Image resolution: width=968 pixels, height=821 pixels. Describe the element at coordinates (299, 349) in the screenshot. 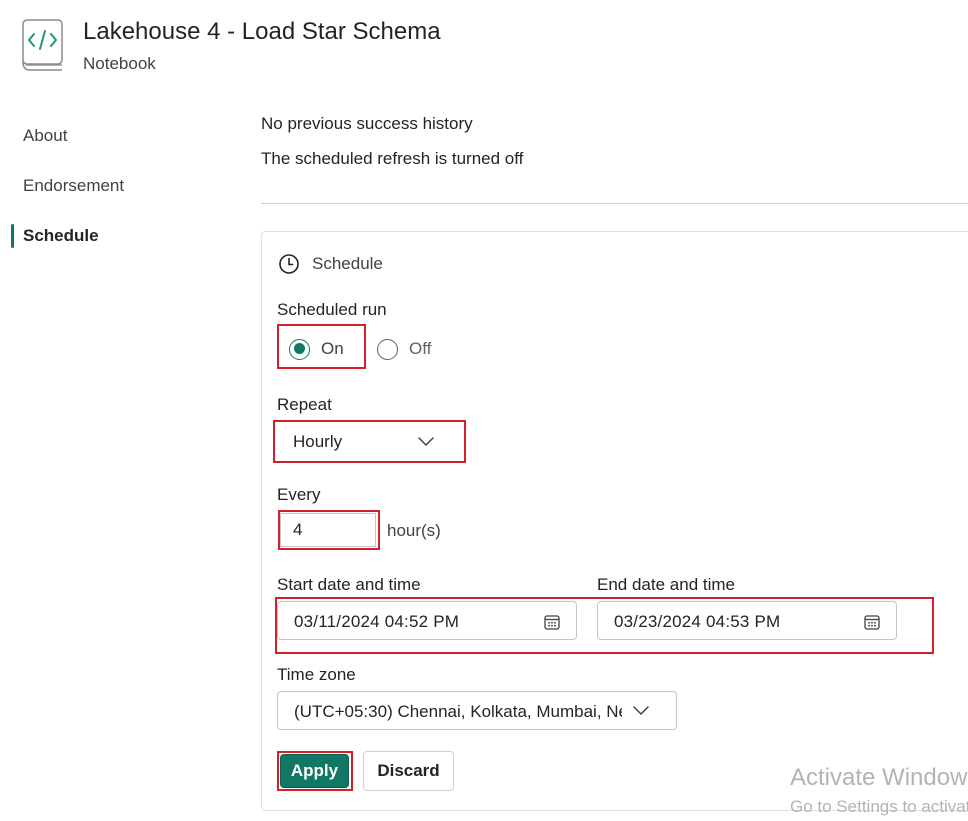

I see `radio-on-indicator` at that location.